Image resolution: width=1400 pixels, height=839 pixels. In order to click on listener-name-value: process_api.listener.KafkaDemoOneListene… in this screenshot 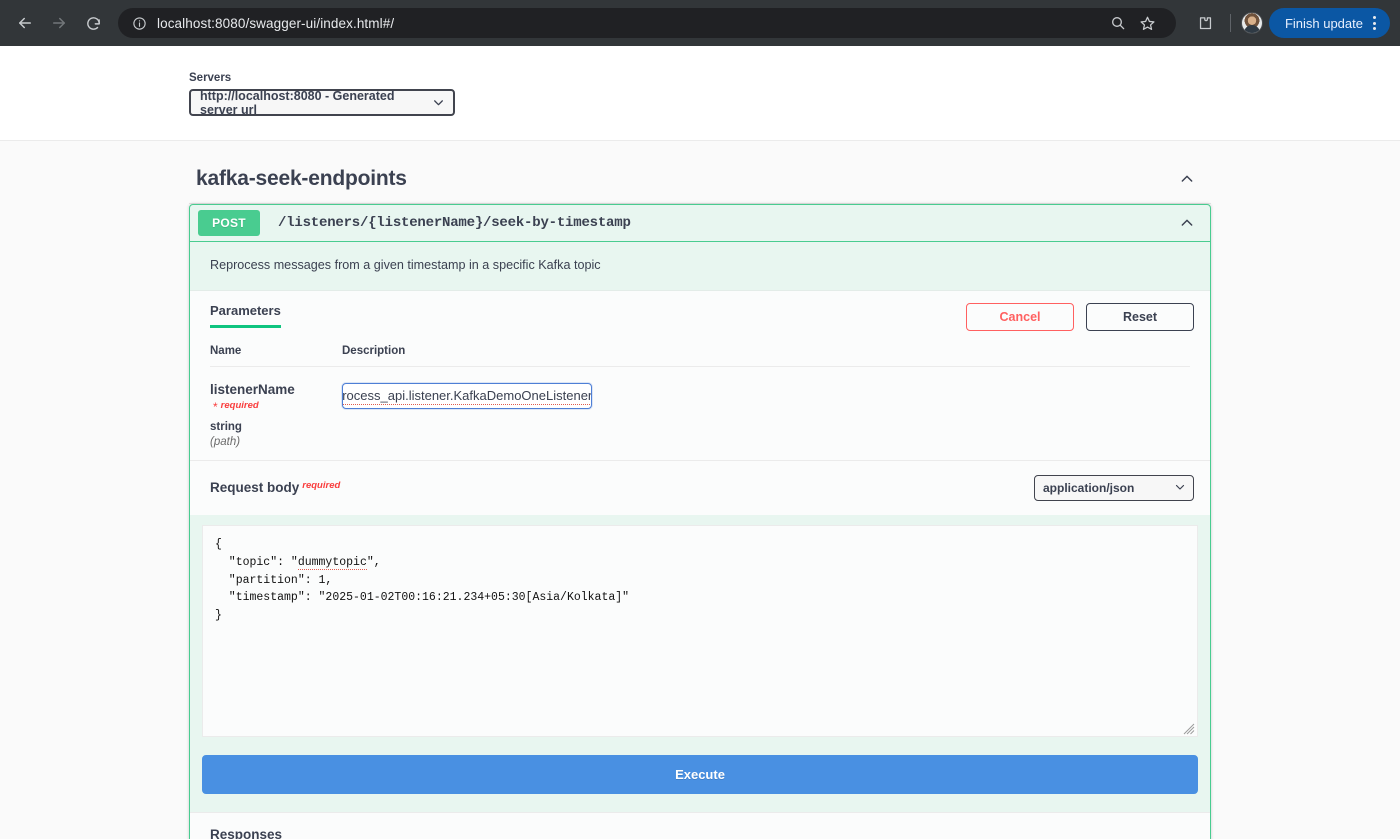, I will do `click(467, 396)`.